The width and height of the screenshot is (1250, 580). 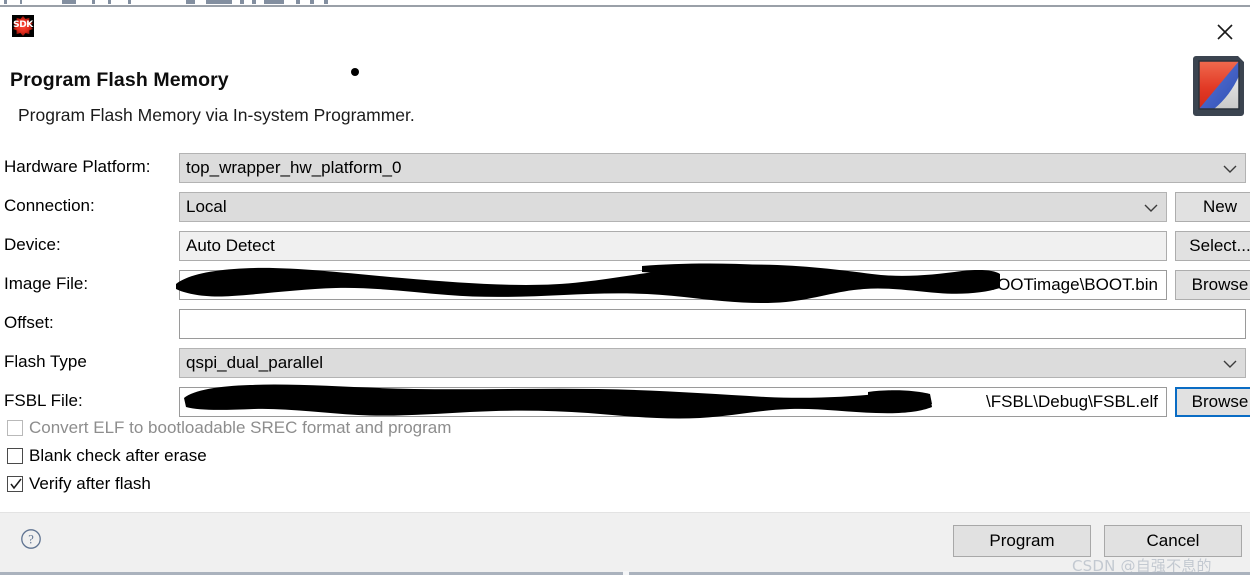 What do you see at coordinates (625, 512) in the screenshot?
I see `footer-separator` at bounding box center [625, 512].